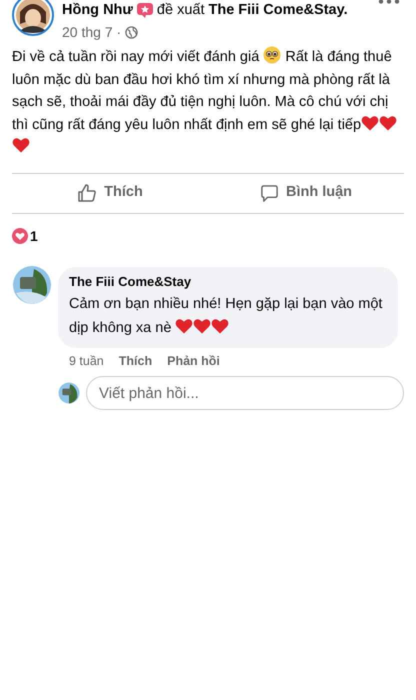 The image size is (416, 700). Describe the element at coordinates (34, 236) in the screenshot. I see `reaction-count: 1` at that location.